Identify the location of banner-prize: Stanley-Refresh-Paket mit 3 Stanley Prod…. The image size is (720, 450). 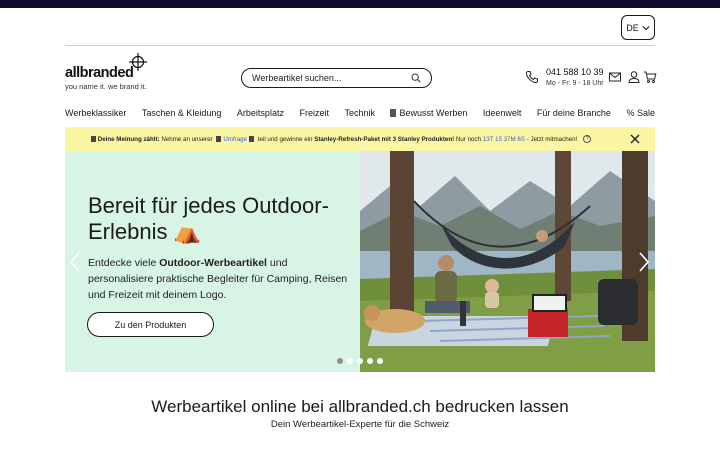
(384, 139).